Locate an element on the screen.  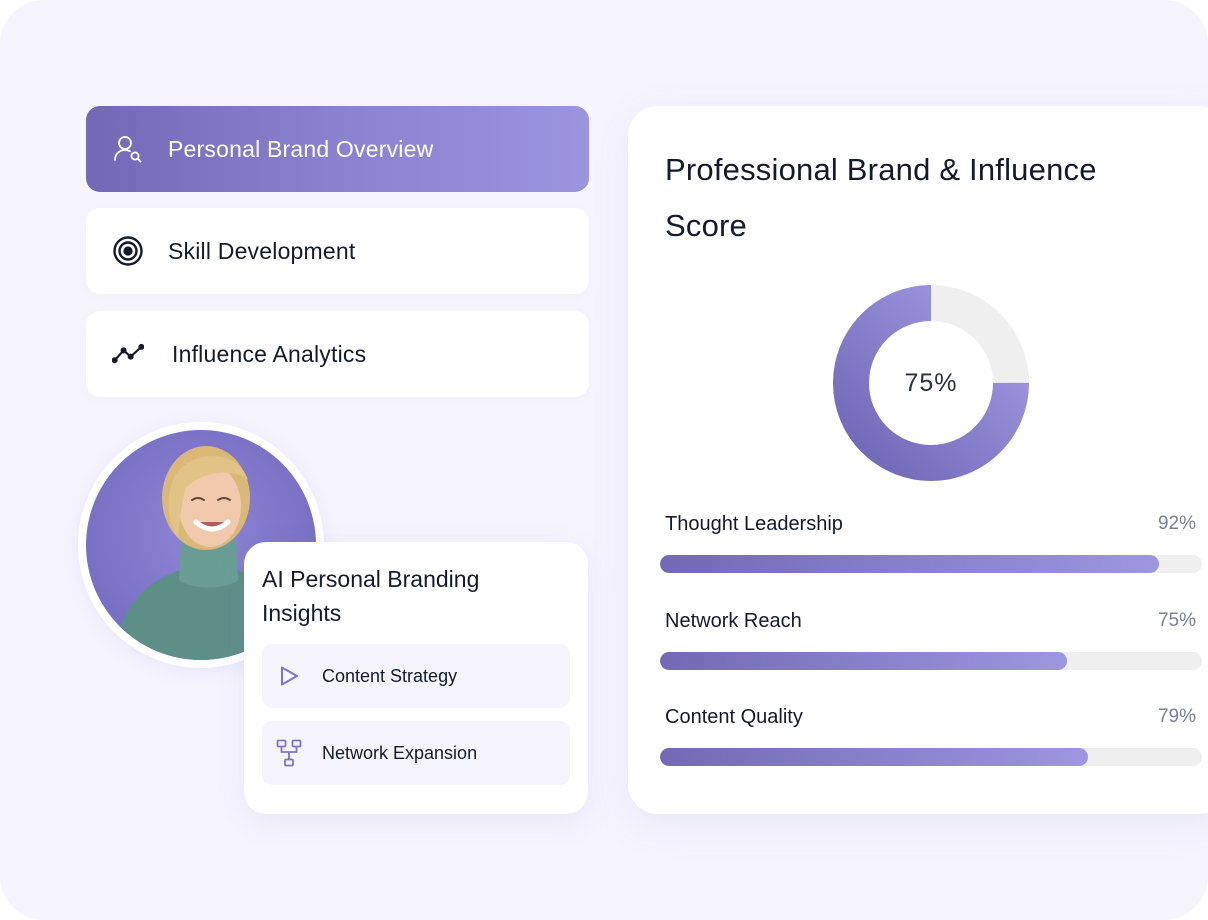
insights-title: AI Personal Branding Insights is located at coordinates (371, 596).